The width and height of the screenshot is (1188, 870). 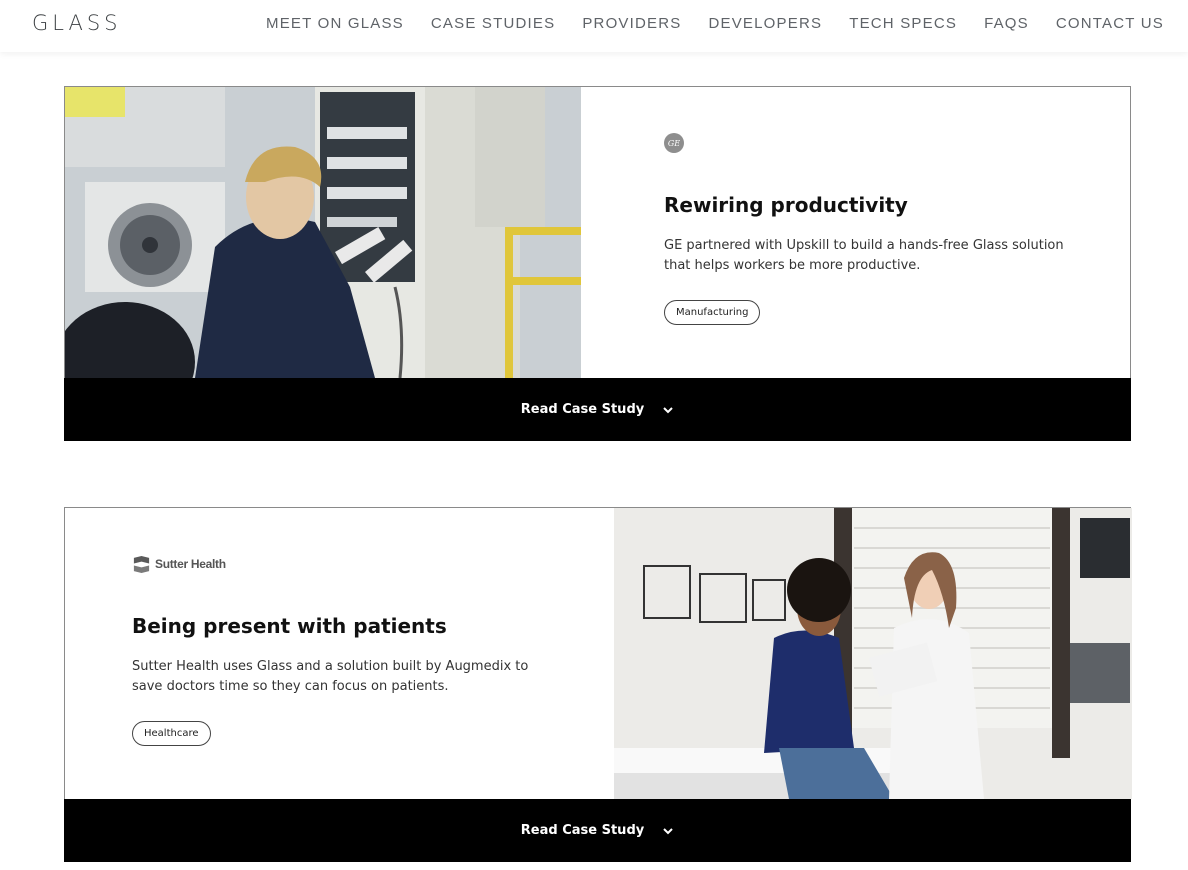 I want to click on case-study-photo-technician, so click(x=323, y=232).